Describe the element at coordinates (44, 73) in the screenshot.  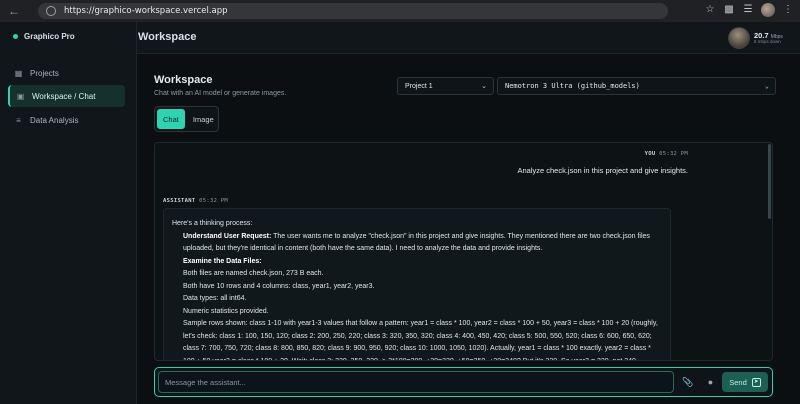
I see `sidebar-item-label: Projects` at that location.